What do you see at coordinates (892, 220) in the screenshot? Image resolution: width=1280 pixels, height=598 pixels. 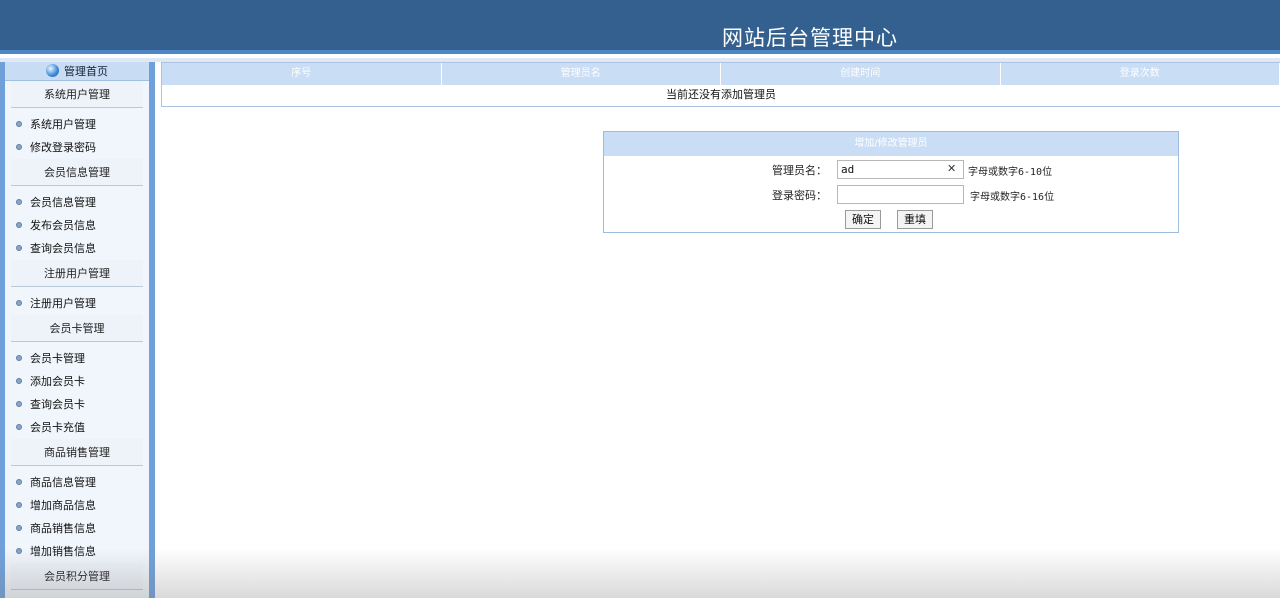 I see `form-buttons: 确定 重填` at bounding box center [892, 220].